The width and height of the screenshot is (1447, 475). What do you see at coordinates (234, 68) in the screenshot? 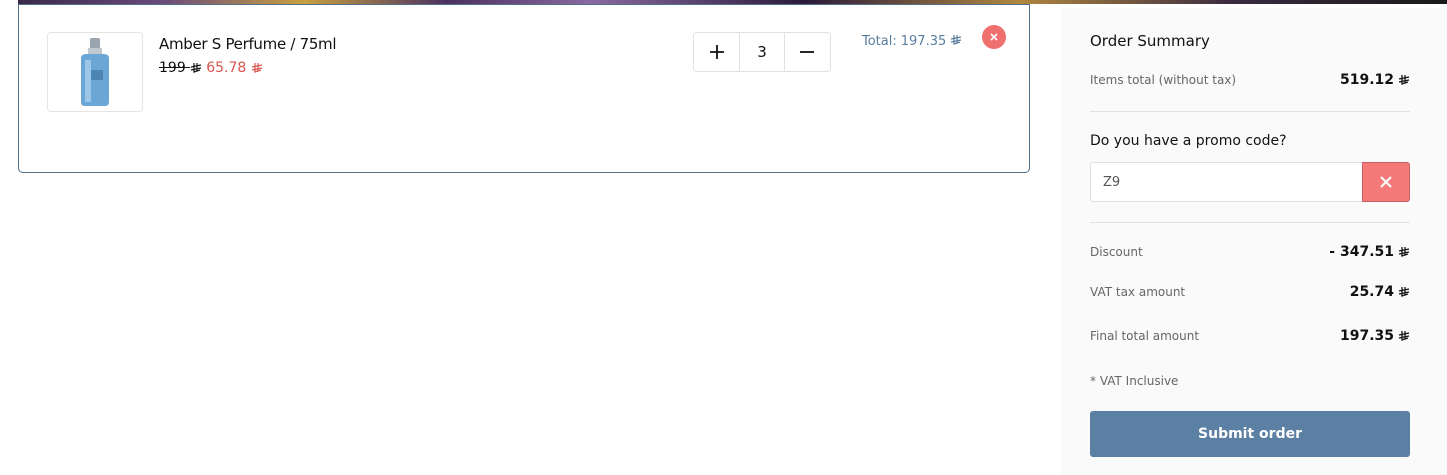
I see `sale-price: 65.78` at bounding box center [234, 68].